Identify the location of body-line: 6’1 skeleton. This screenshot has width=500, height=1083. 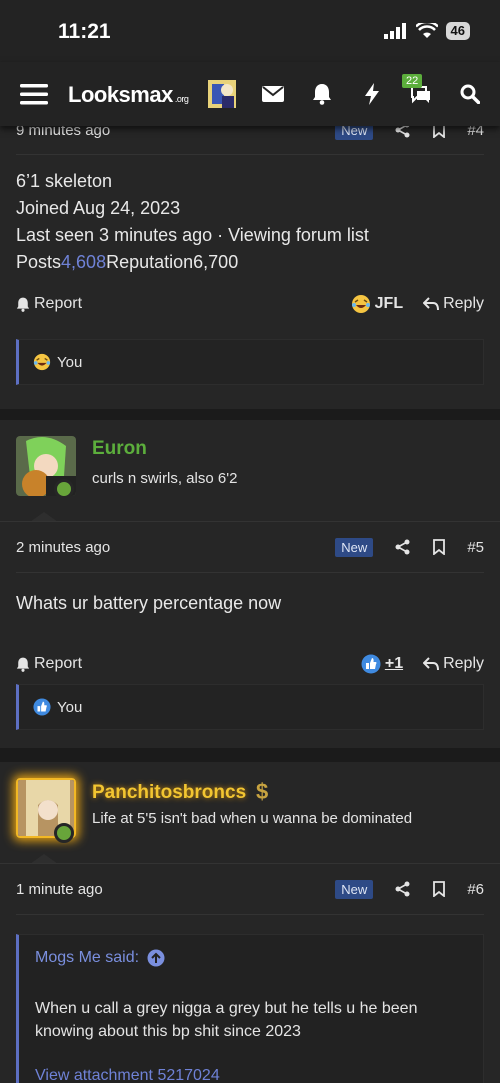
(64, 181).